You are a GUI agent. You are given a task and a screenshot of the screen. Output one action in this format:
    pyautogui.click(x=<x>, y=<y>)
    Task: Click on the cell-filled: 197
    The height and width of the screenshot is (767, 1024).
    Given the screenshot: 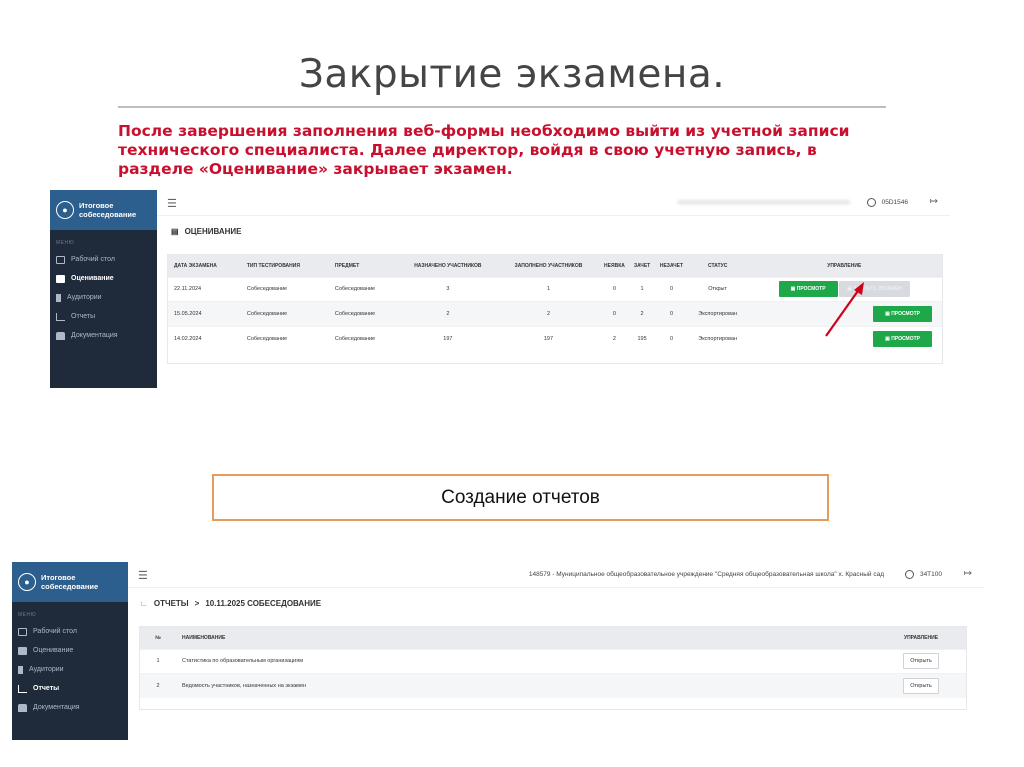 What is the action you would take?
    pyautogui.click(x=548, y=338)
    